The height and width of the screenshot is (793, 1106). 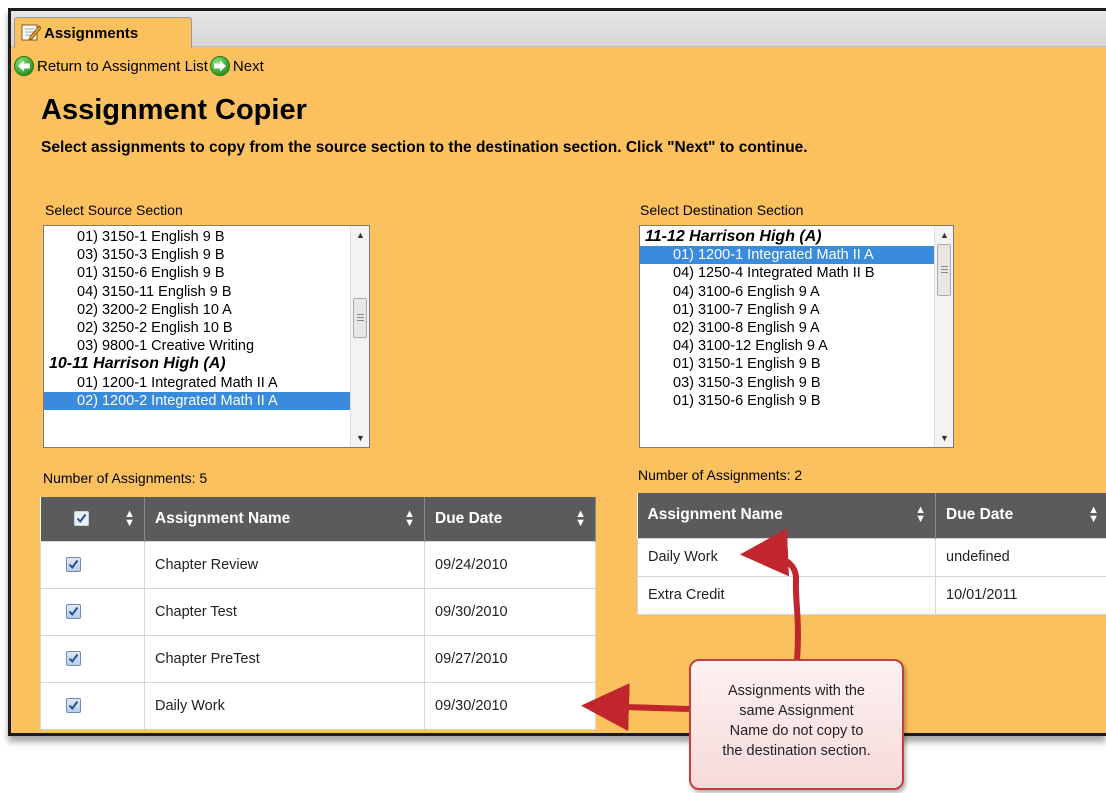 What do you see at coordinates (787, 292) in the screenshot?
I see `section-option: 04) 3100-6 English 9 A` at bounding box center [787, 292].